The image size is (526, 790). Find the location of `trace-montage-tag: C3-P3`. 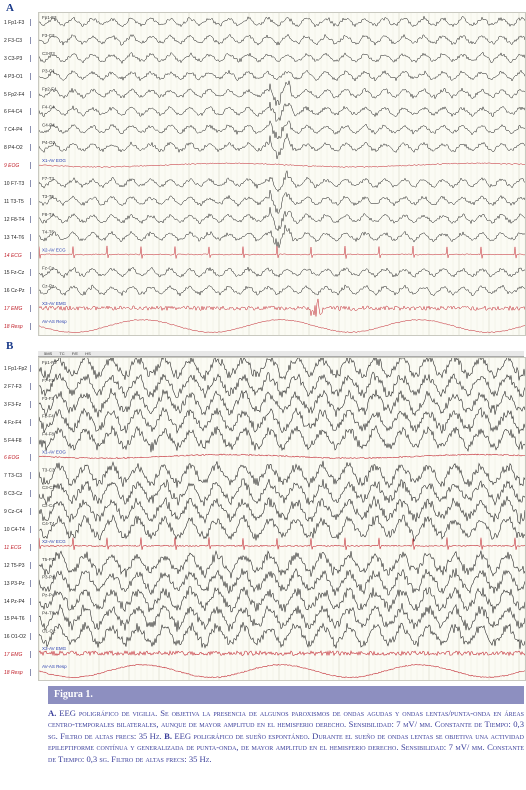

trace-montage-tag: C3-P3 is located at coordinates (48, 53).